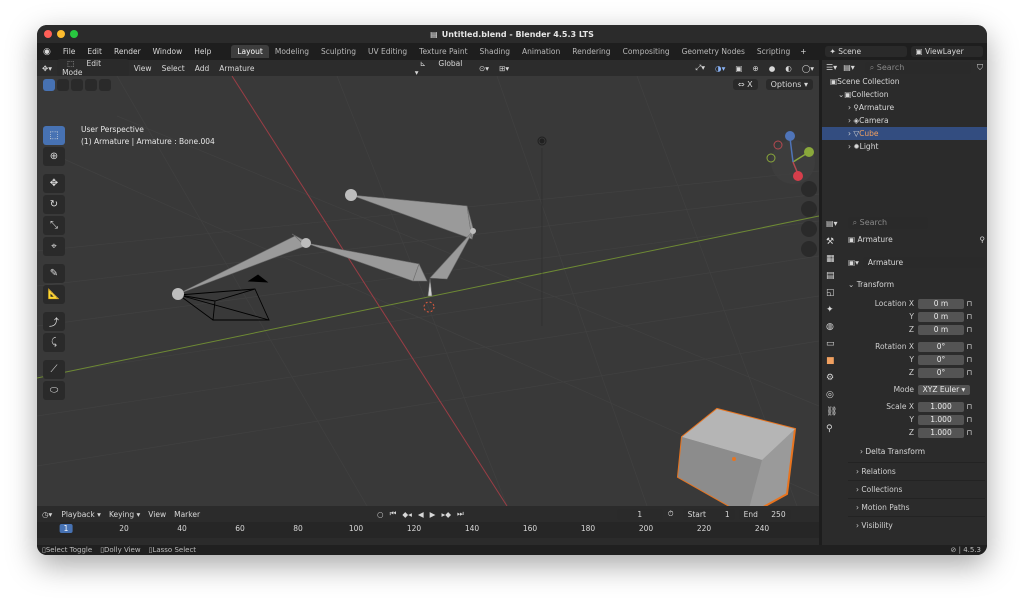 This screenshot has width=1024, height=605. I want to click on tab-texture-paint: Texture Paint, so click(443, 51).